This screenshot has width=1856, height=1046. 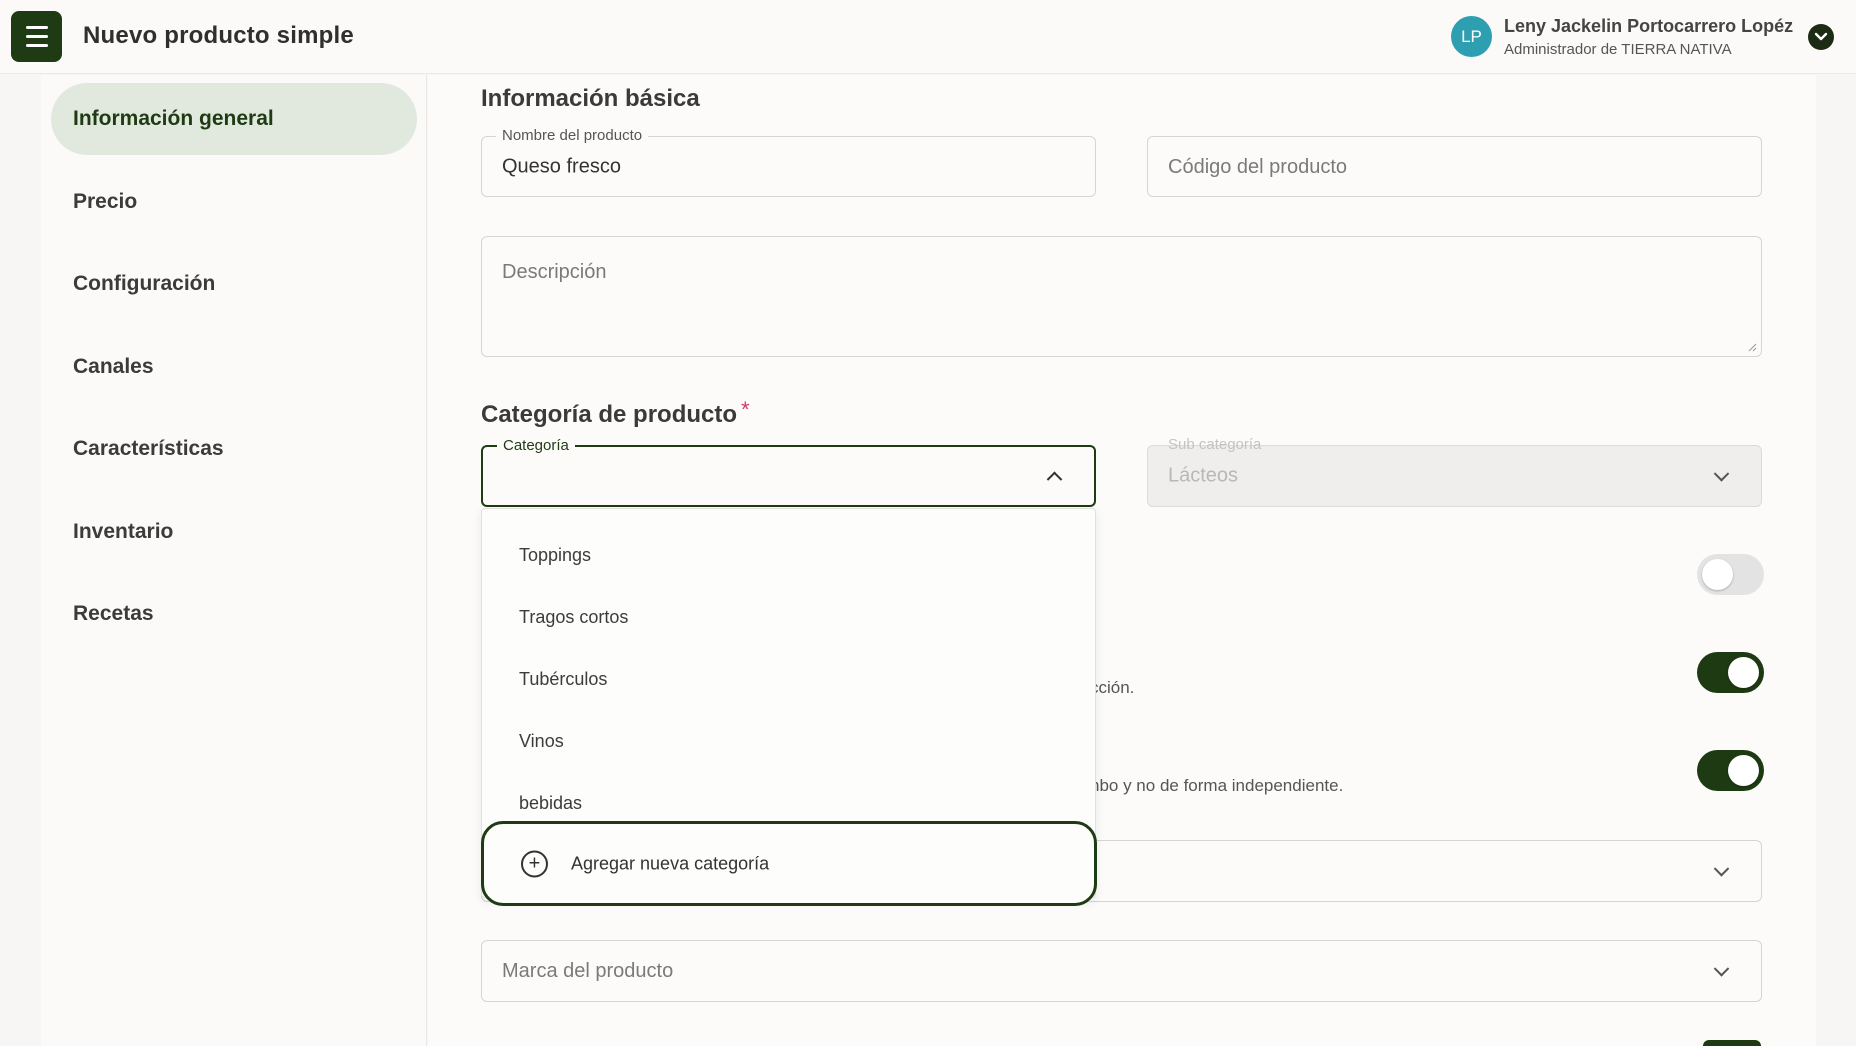 I want to click on required-marker: *, so click(x=745, y=409).